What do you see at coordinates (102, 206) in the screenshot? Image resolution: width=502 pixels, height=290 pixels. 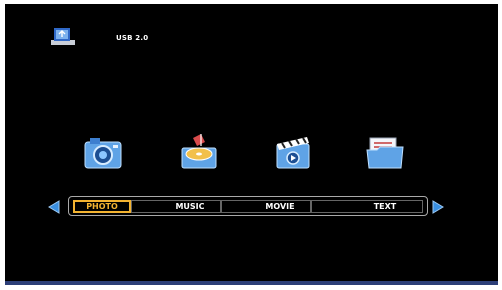 I see `tab-photo: PHOTO` at bounding box center [102, 206].